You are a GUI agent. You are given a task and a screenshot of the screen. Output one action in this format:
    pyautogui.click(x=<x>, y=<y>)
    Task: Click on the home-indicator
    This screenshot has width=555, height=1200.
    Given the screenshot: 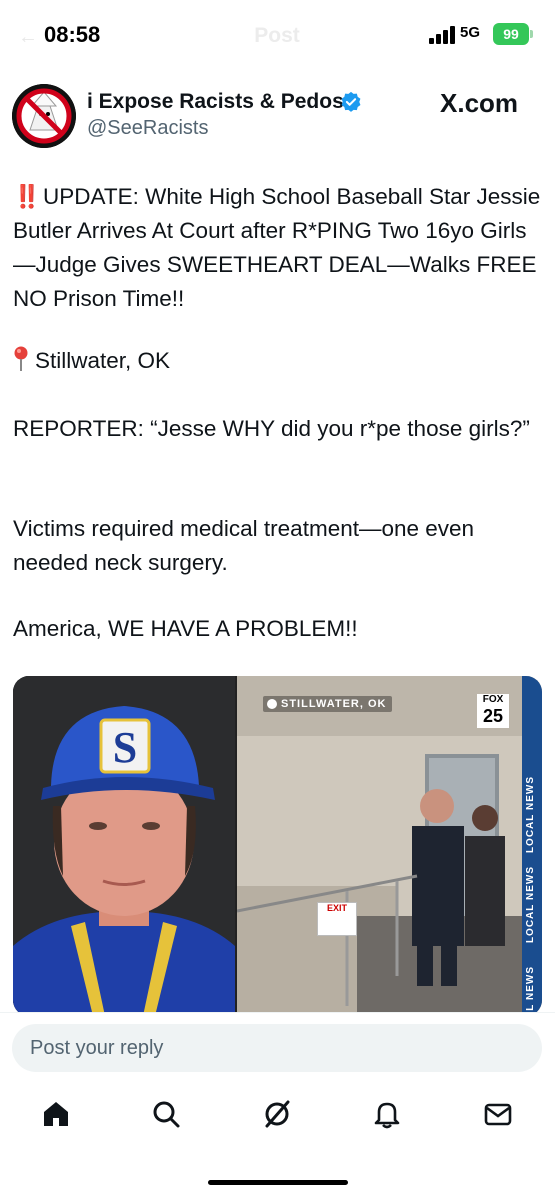 What is the action you would take?
    pyautogui.click(x=278, y=1182)
    